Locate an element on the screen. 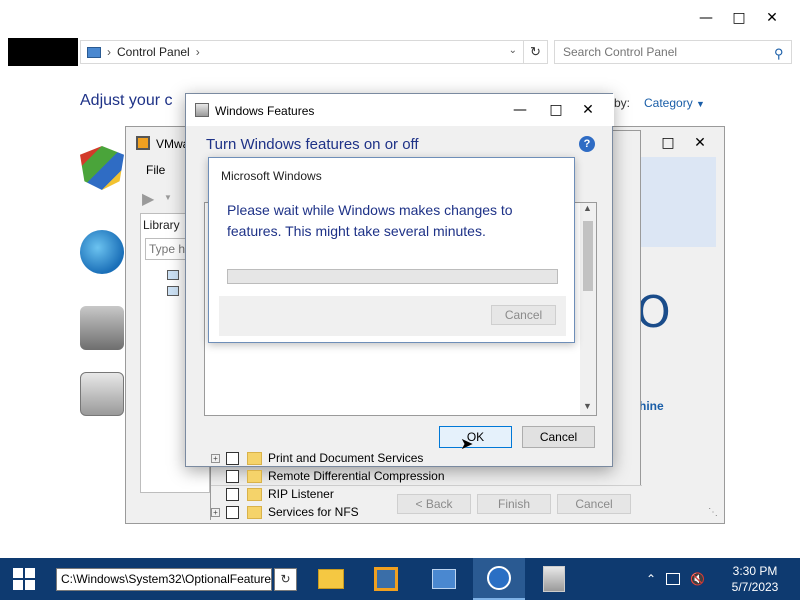  network-icon is located at coordinates (173, 291).